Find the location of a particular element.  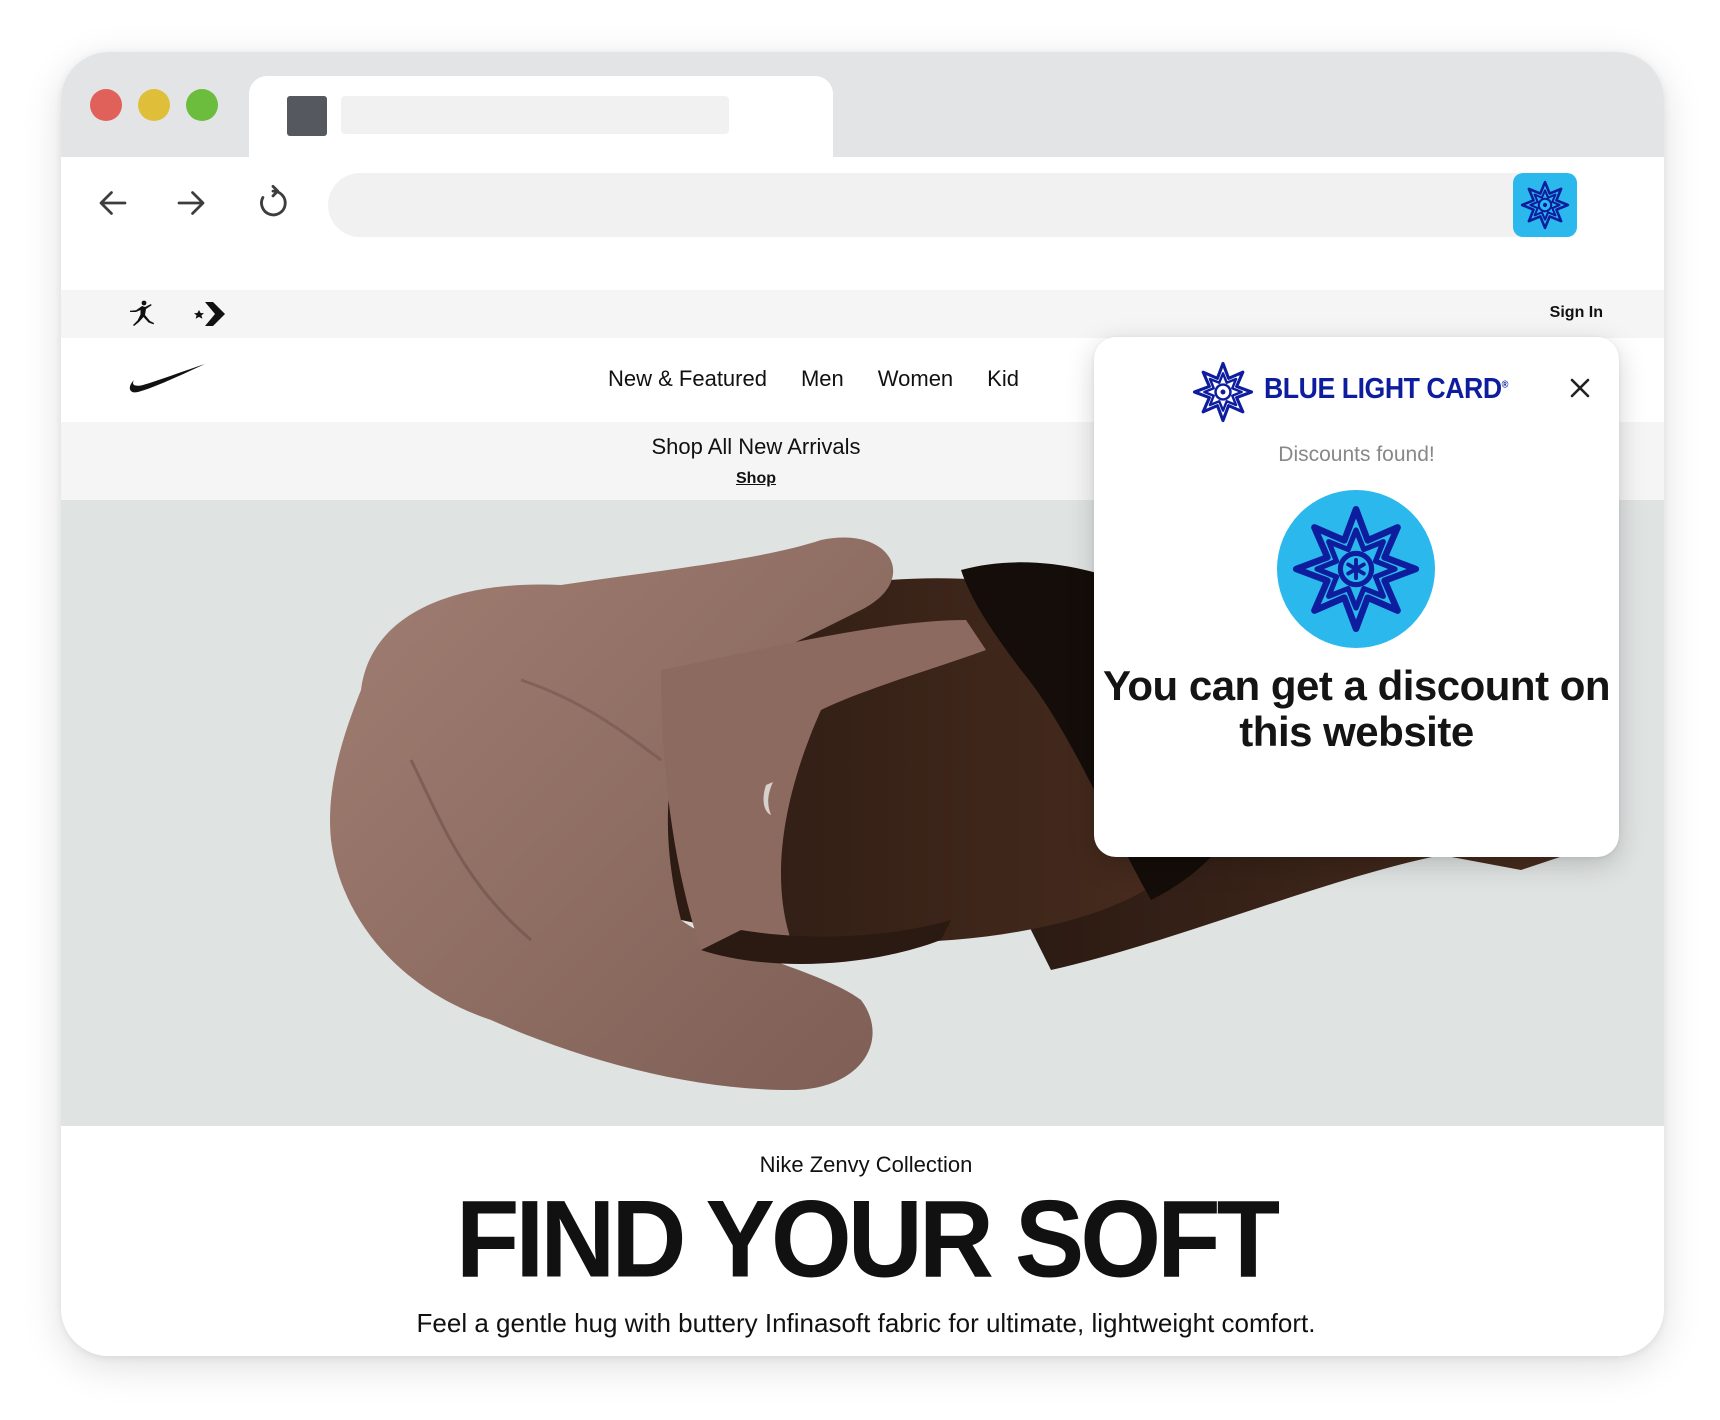

nav-item-women: Women is located at coordinates (915, 379).